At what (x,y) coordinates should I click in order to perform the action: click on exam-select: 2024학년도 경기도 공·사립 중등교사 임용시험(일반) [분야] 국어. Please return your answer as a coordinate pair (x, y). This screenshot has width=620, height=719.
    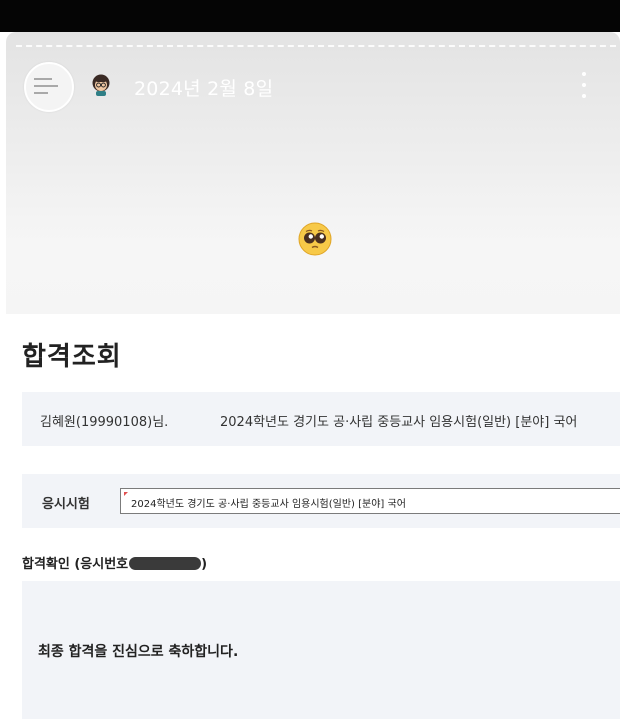
    Looking at the image, I should click on (370, 501).